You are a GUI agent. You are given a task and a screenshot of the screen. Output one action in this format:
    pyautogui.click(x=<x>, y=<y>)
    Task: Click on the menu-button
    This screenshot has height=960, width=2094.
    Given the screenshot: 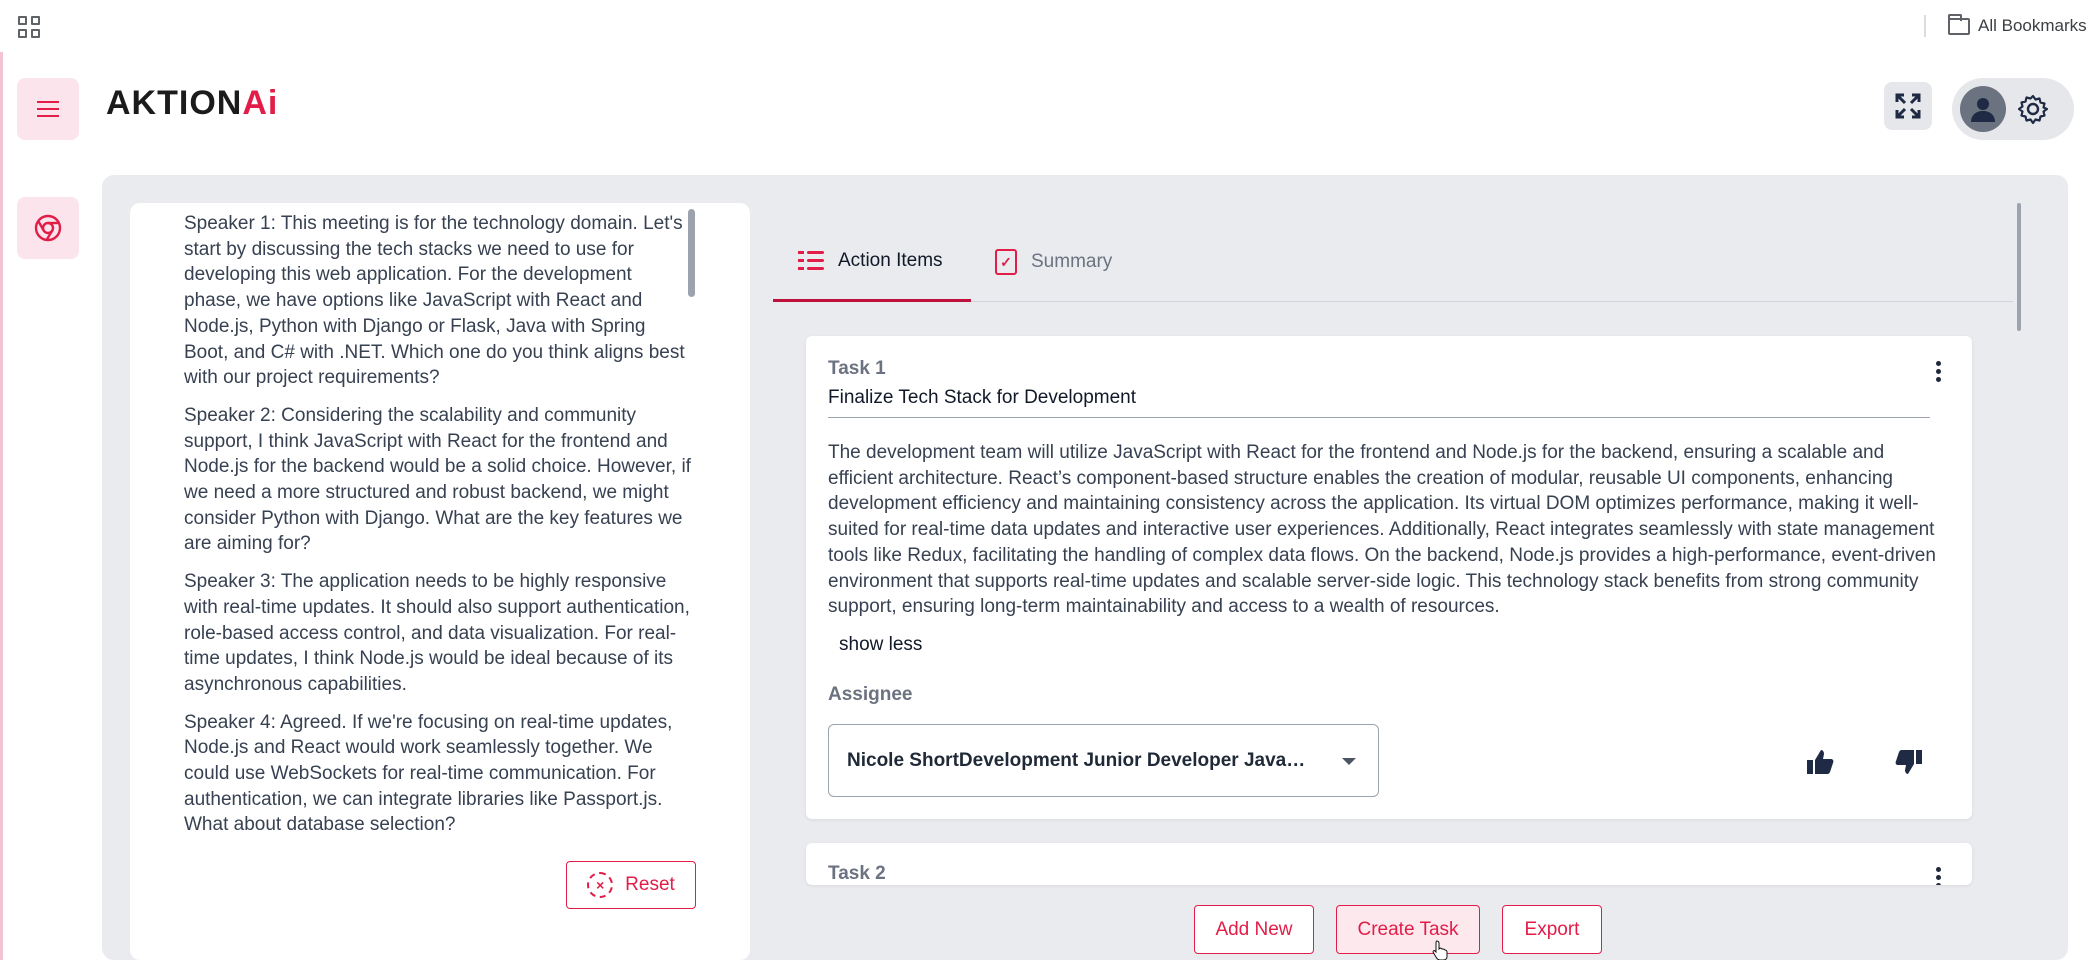 What is the action you would take?
    pyautogui.click(x=48, y=109)
    